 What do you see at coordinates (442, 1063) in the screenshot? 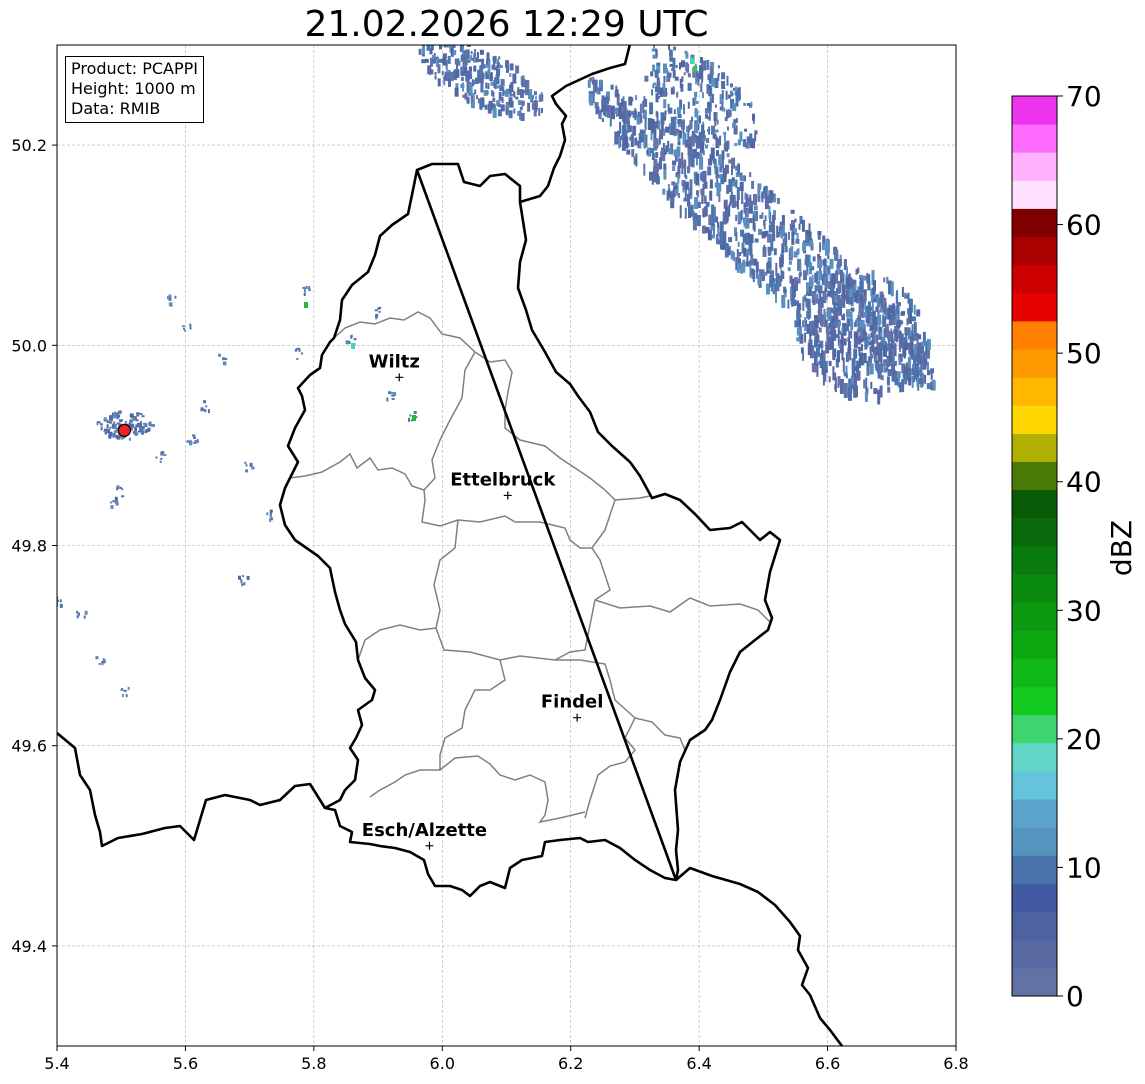
I see `x-tick-label: 6.0` at bounding box center [442, 1063].